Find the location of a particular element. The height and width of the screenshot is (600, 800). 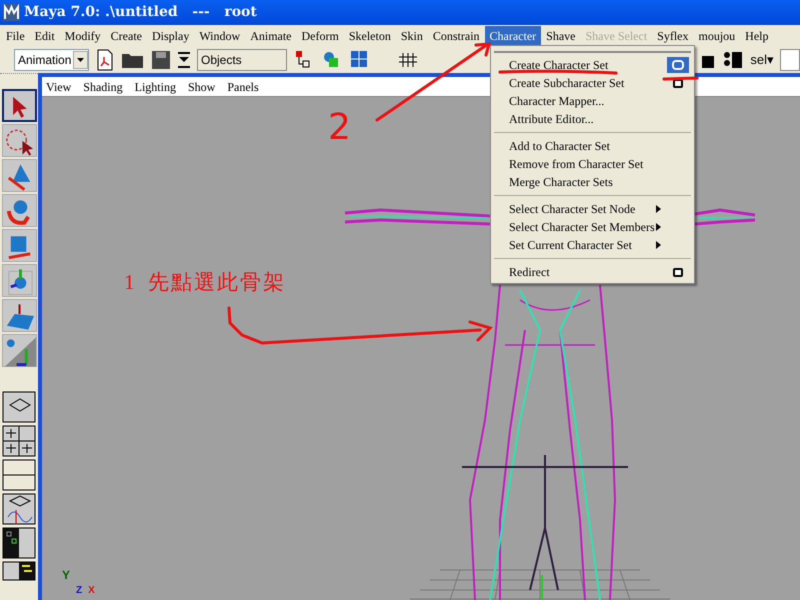

sel-button: sel▾ is located at coordinates (762, 60).